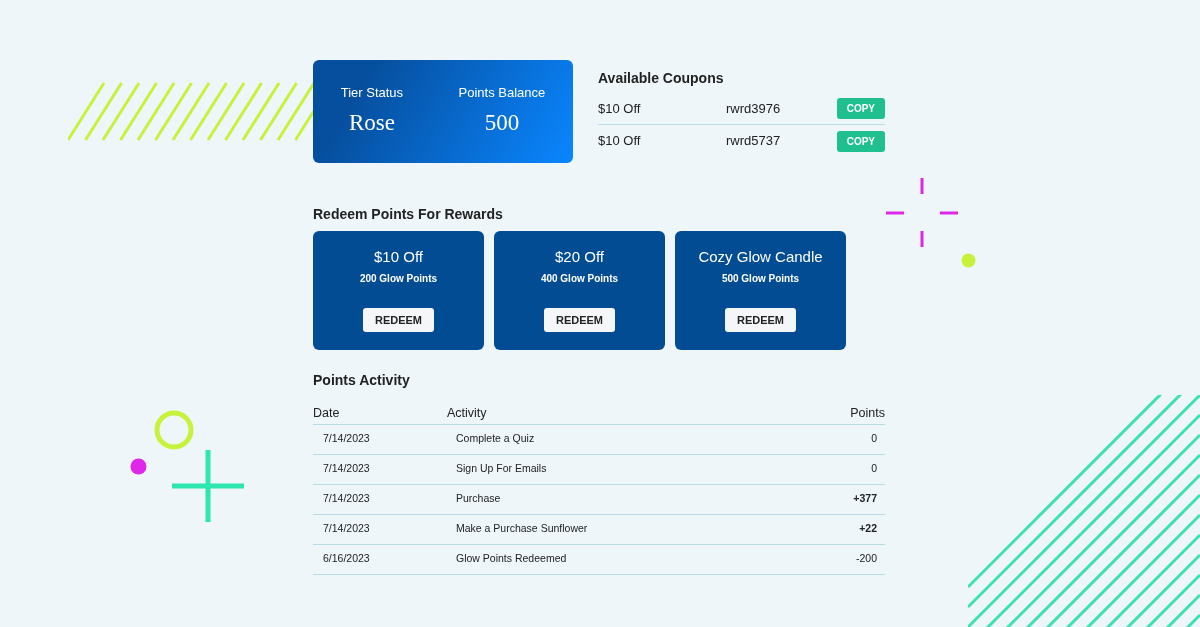 This screenshot has height=627, width=1200. I want to click on activity-cell: Purchase, so click(623, 499).